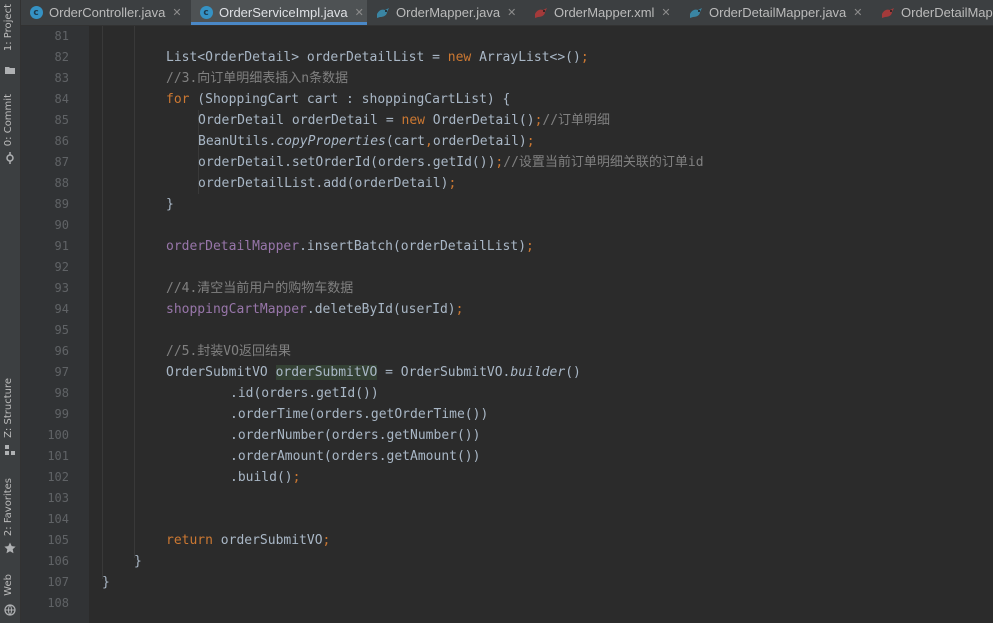 The height and width of the screenshot is (623, 993). What do you see at coordinates (283, 12) in the screenshot?
I see `tab-label: OrderServiceImpl.java` at bounding box center [283, 12].